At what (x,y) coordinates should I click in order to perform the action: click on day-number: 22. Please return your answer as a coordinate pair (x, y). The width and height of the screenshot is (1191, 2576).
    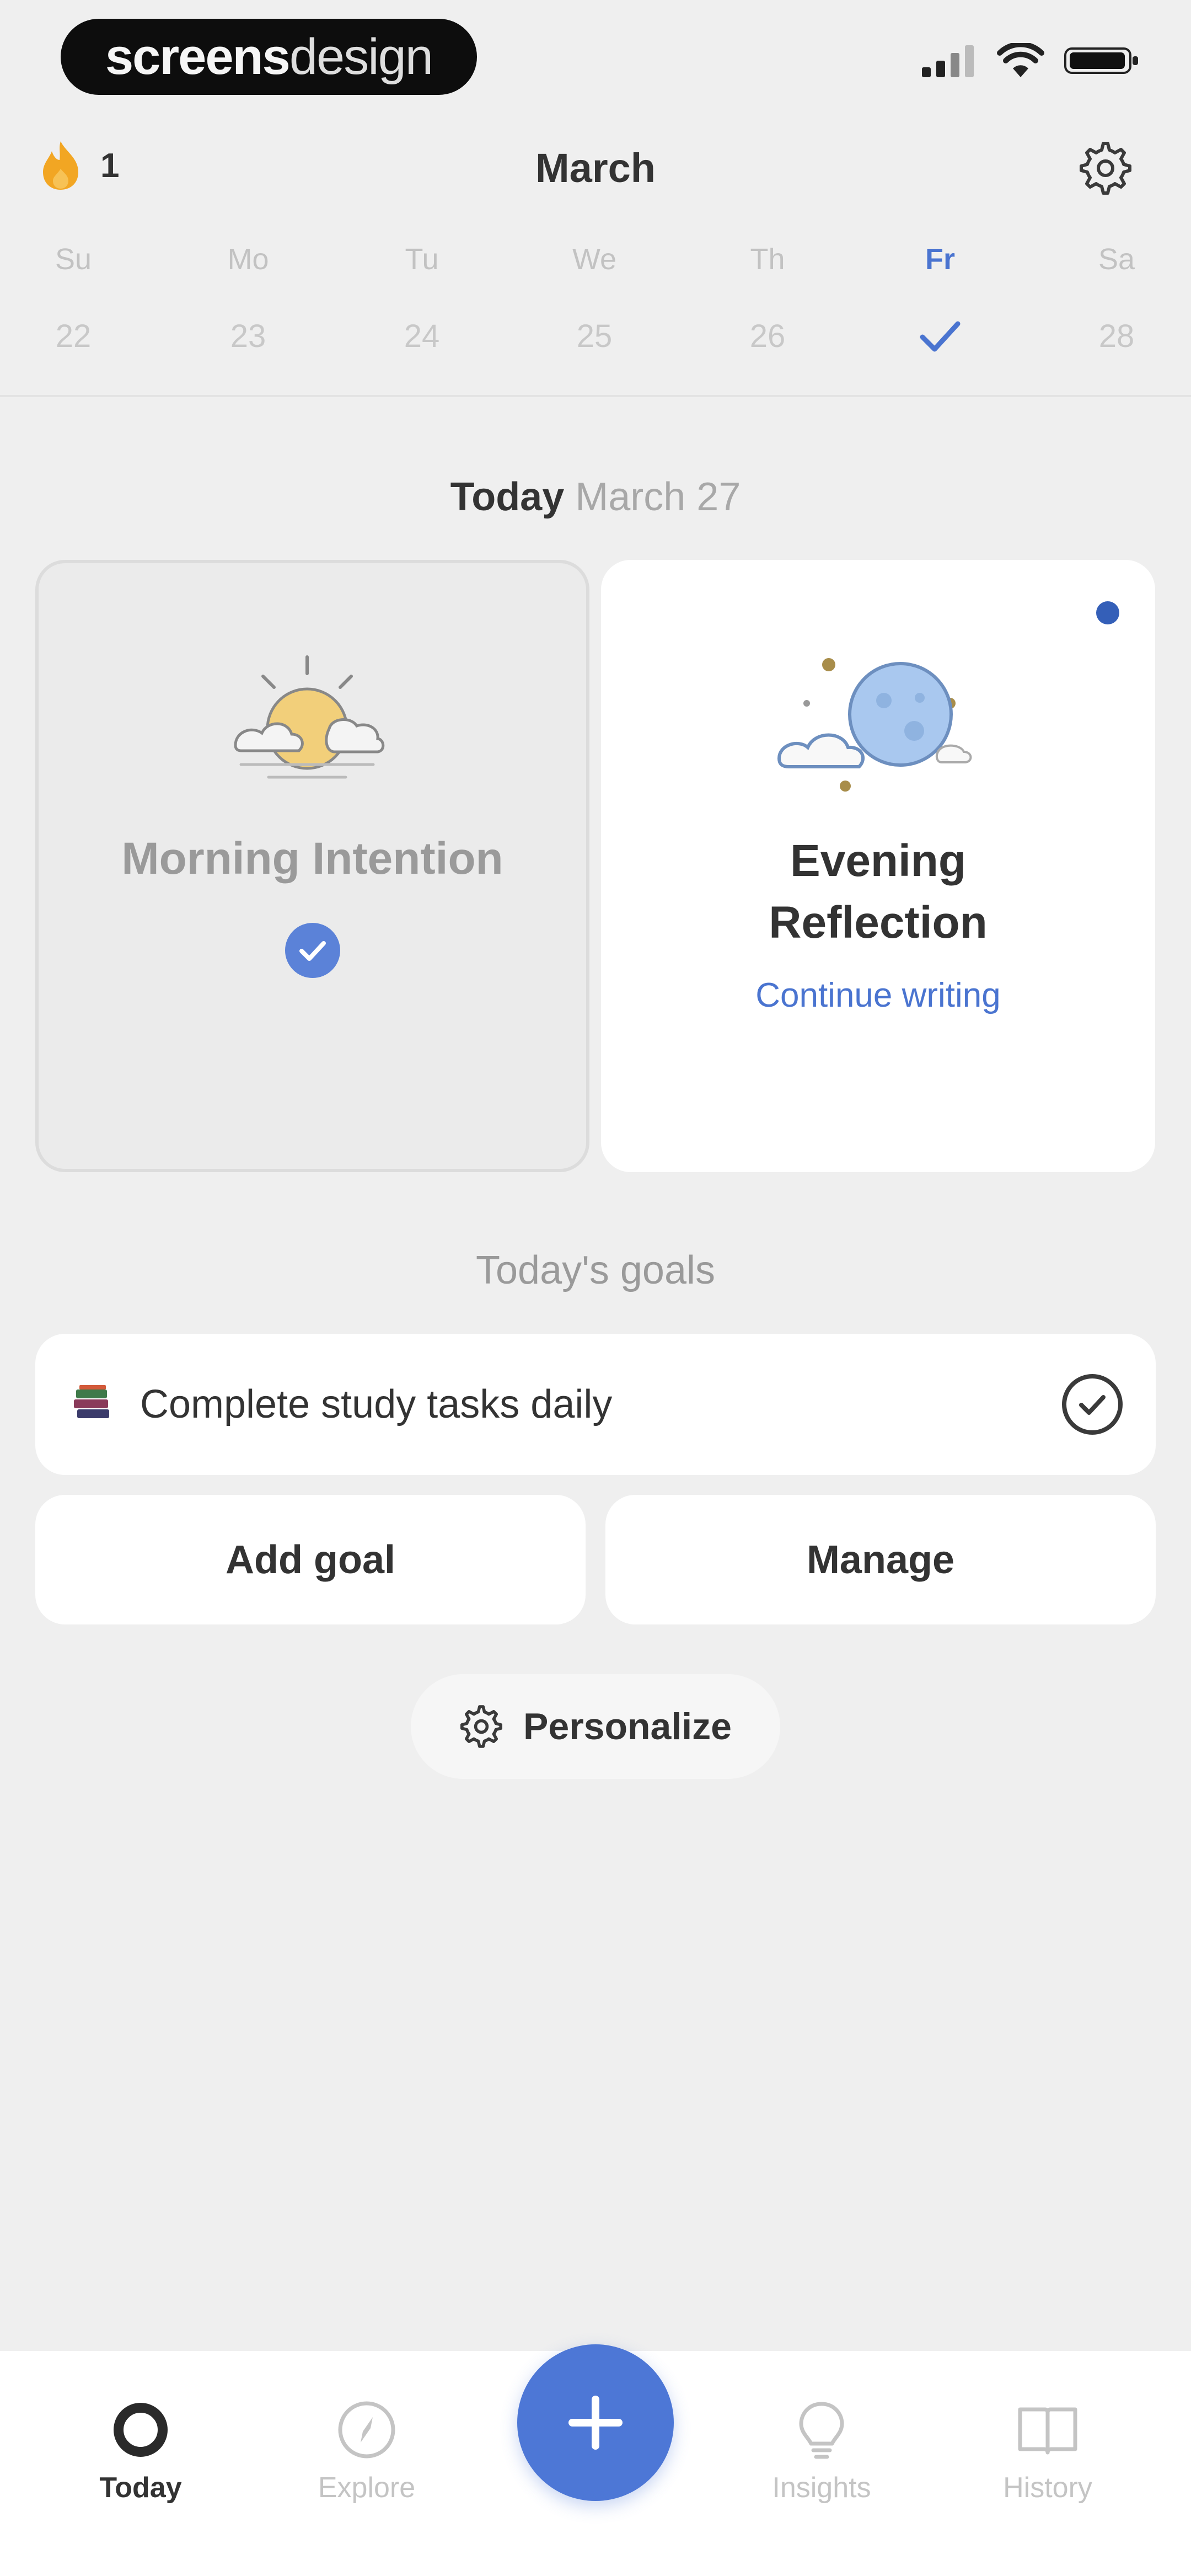
    Looking at the image, I should click on (73, 336).